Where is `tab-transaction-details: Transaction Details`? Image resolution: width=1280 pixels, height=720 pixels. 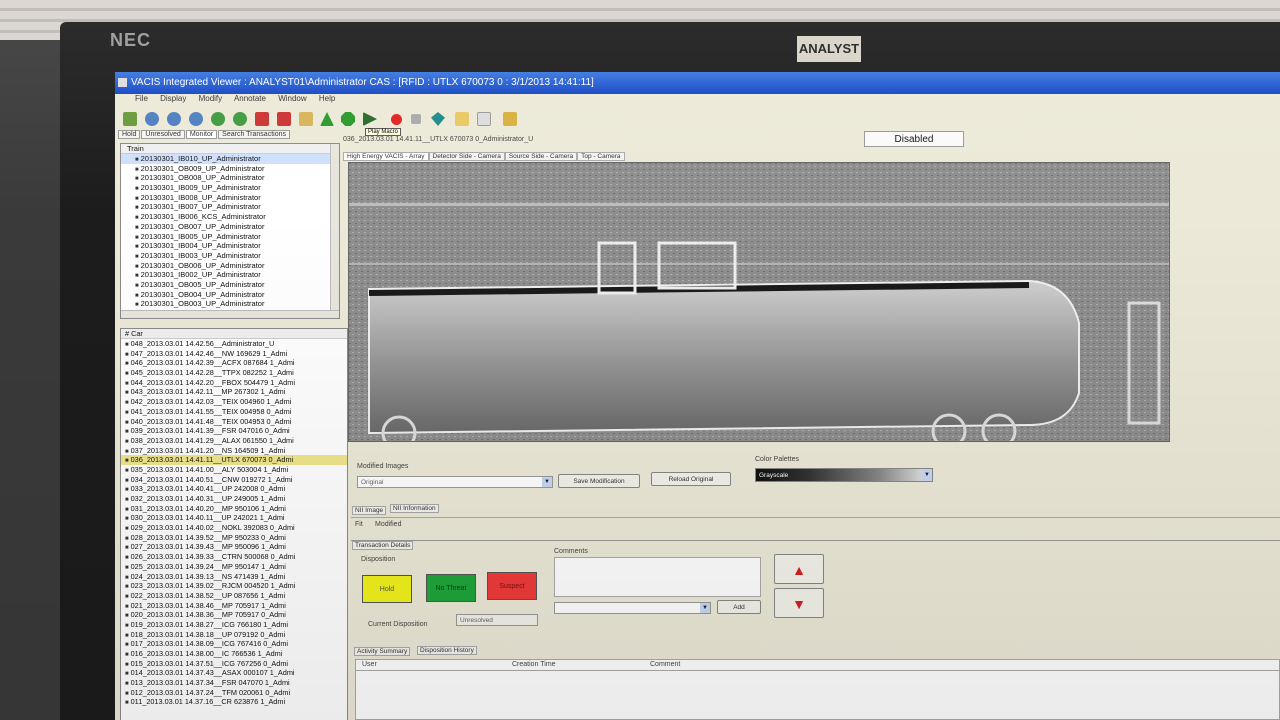
tab-transaction-details: Transaction Details is located at coordinates (383, 545).